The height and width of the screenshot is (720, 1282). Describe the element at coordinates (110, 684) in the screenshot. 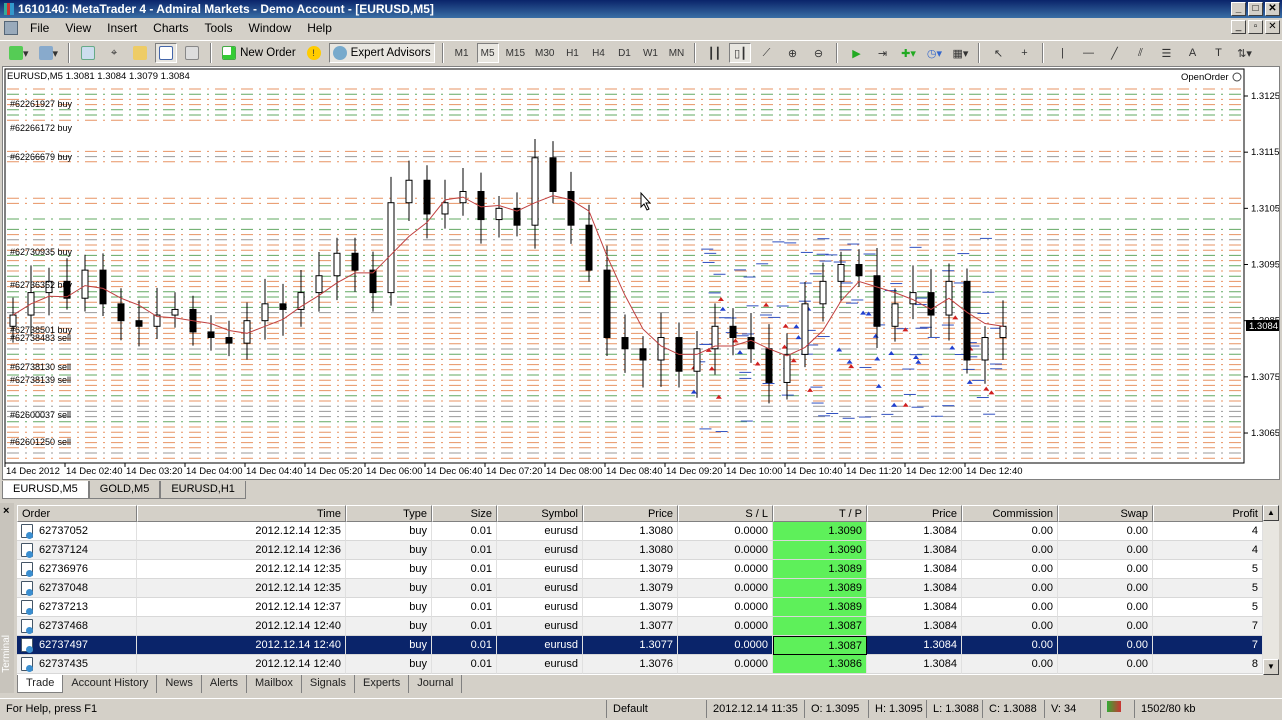

I see `terminal-tab-account-history: Account History` at that location.